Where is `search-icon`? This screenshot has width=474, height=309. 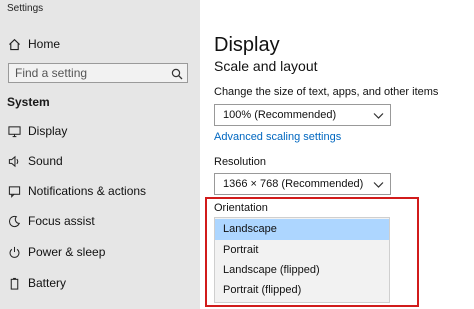 search-icon is located at coordinates (177, 73).